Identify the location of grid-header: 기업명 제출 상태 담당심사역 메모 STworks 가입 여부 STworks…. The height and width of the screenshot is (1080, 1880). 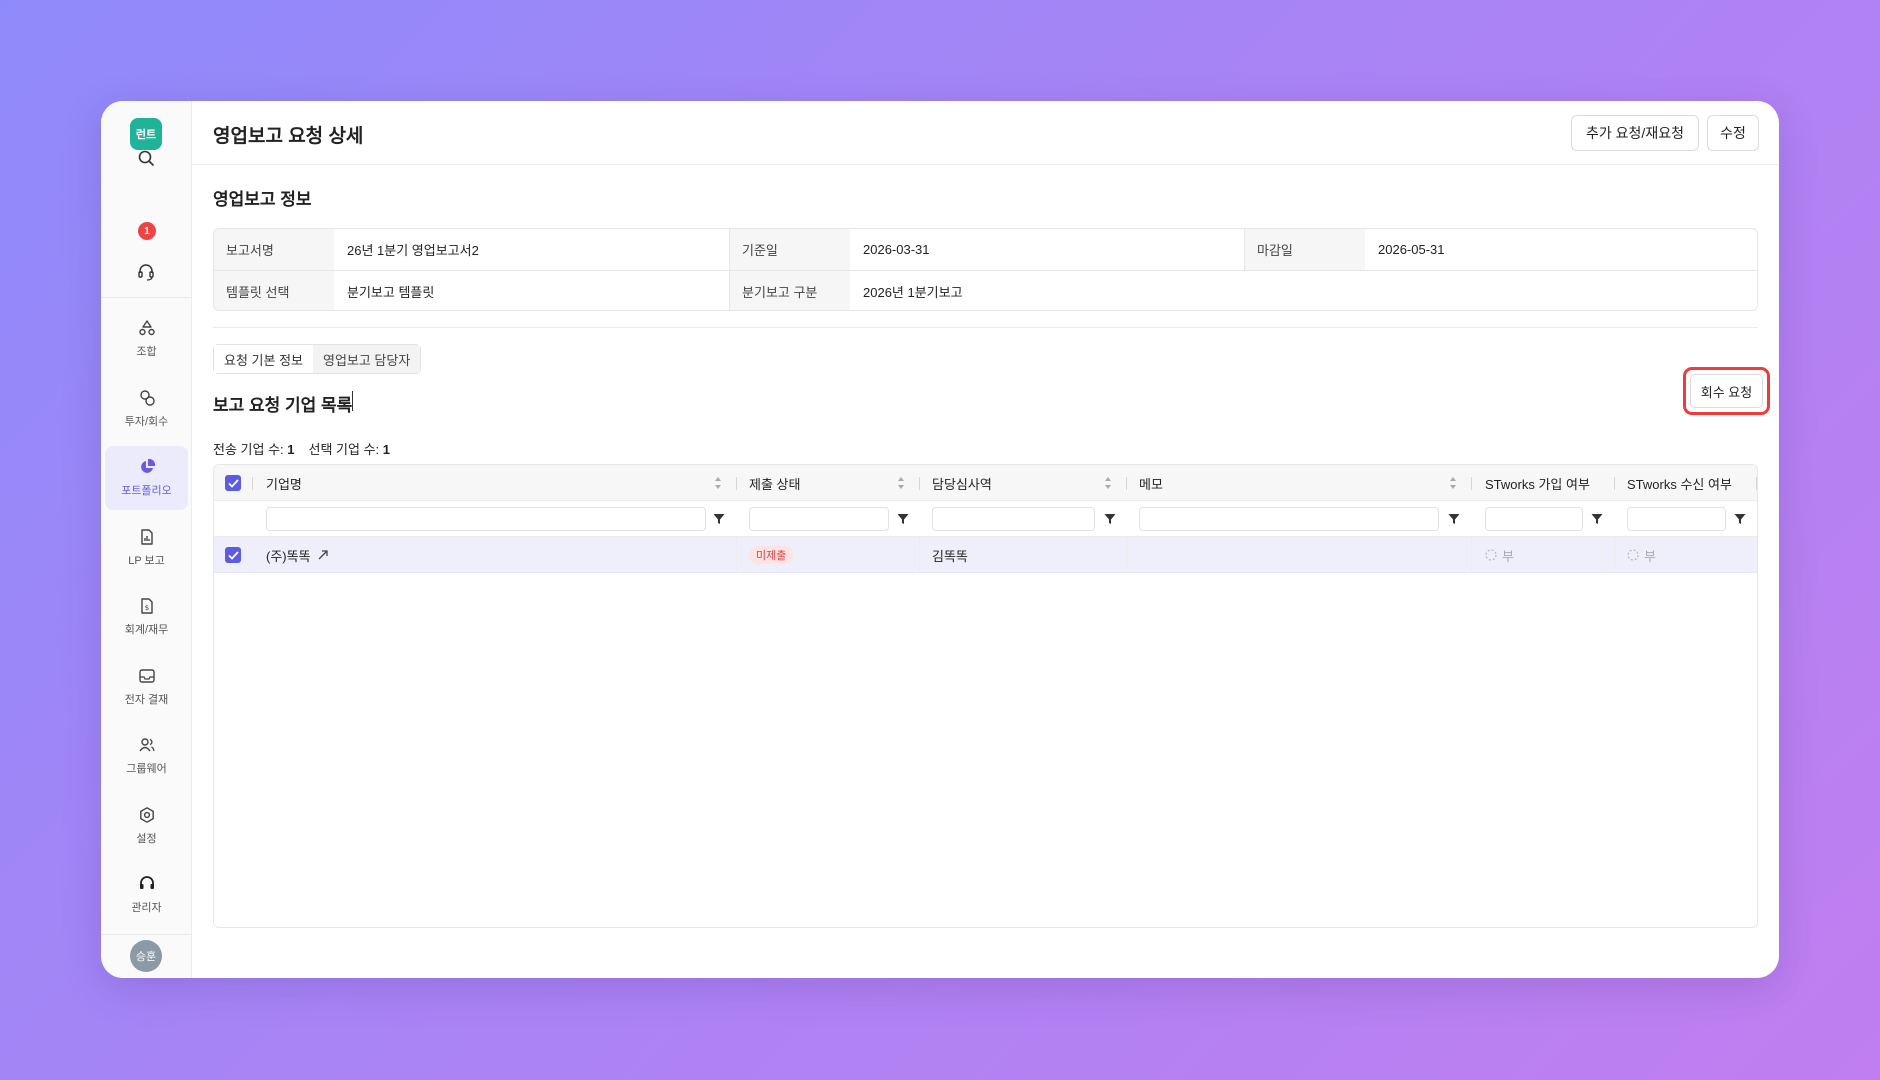
(985, 483).